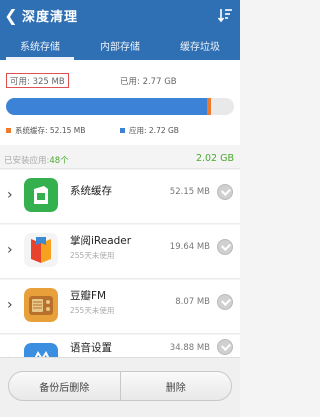  I want to click on tab-bar: 系统存储 内部存储 缓存垃圾, so click(120, 45).